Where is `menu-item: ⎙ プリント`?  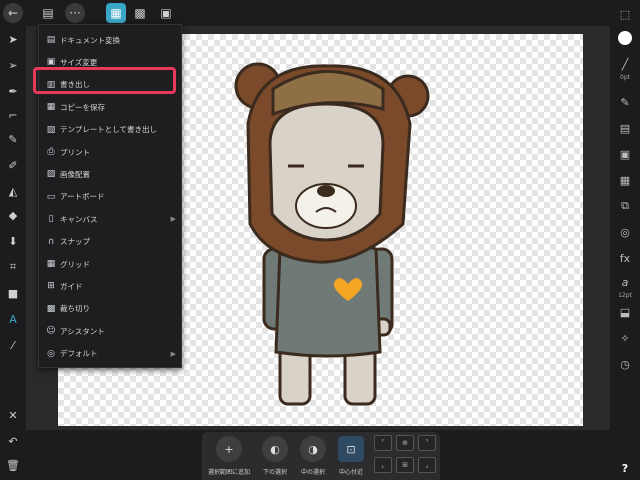 menu-item: ⎙ プリント is located at coordinates (110, 152).